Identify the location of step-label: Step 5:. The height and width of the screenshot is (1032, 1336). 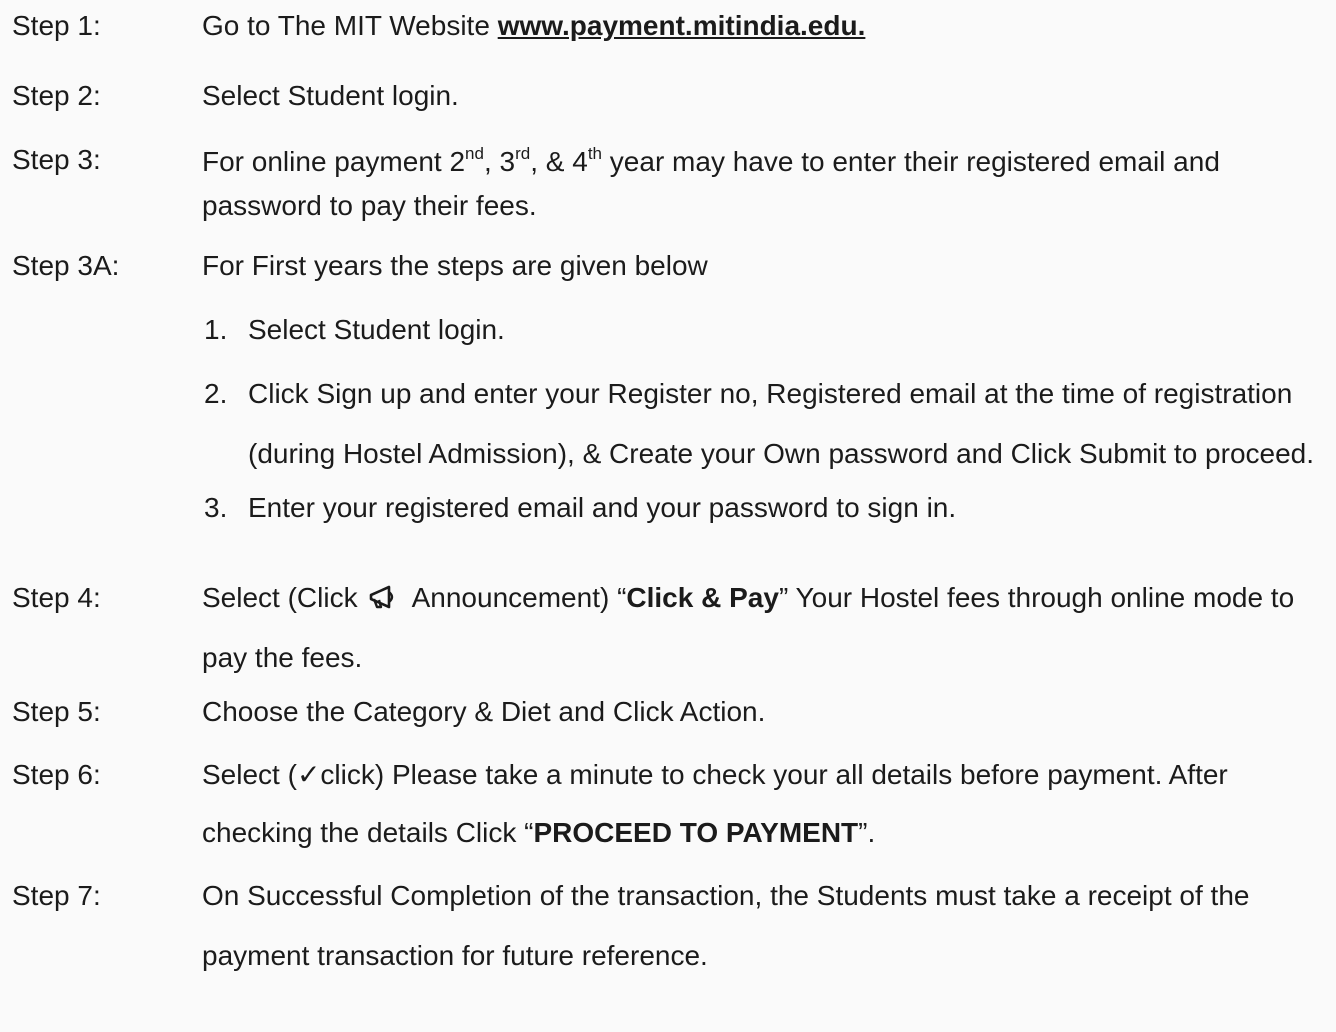
(56, 711).